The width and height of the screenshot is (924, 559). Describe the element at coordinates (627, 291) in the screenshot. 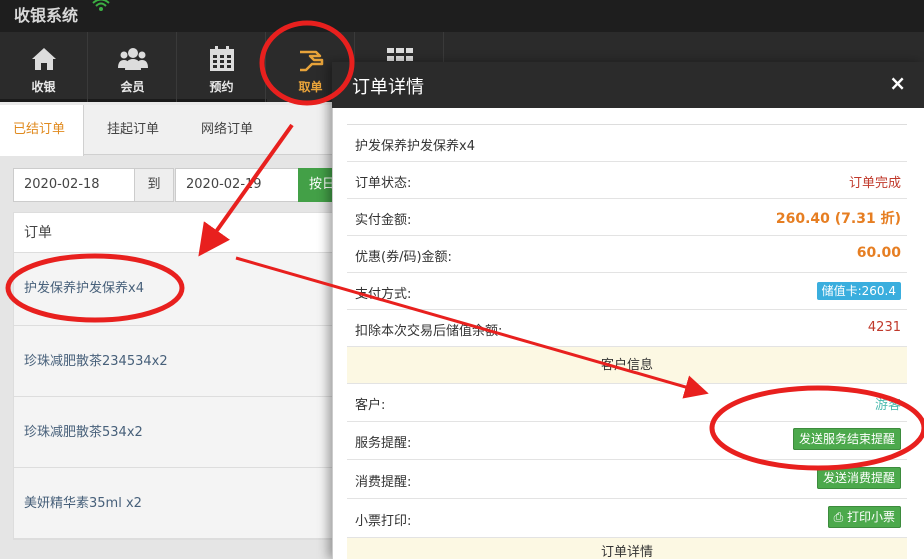

I see `detail-payment-row: 支付方式: 储值卡:260.4` at that location.